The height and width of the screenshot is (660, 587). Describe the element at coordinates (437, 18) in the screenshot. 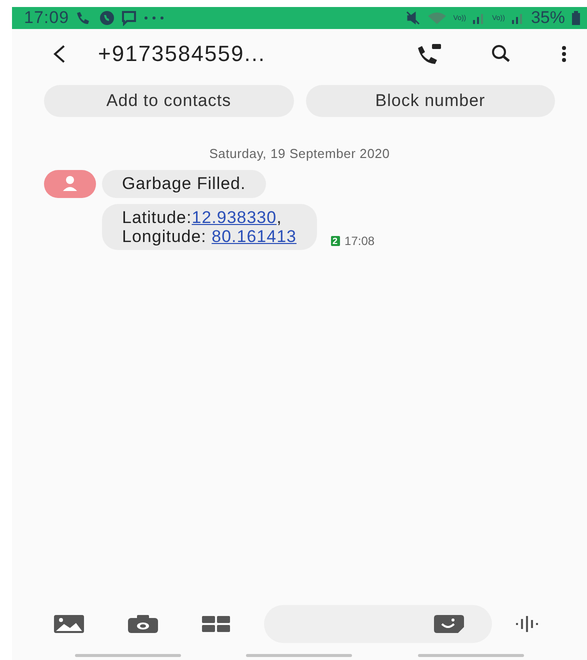

I see `wifi-icon` at that location.